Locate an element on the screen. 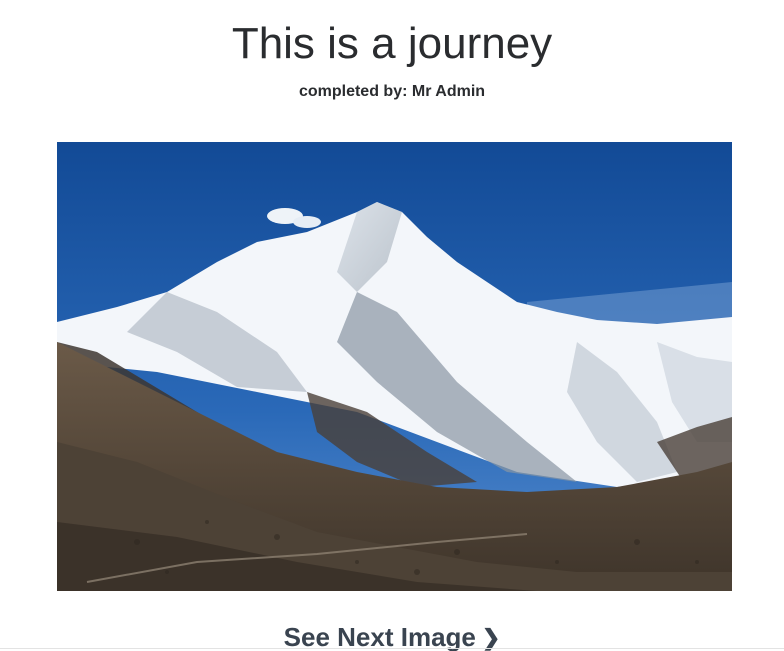 Image resolution: width=784 pixels, height=651 pixels. chevron-right-icon: ❯ is located at coordinates (491, 637).